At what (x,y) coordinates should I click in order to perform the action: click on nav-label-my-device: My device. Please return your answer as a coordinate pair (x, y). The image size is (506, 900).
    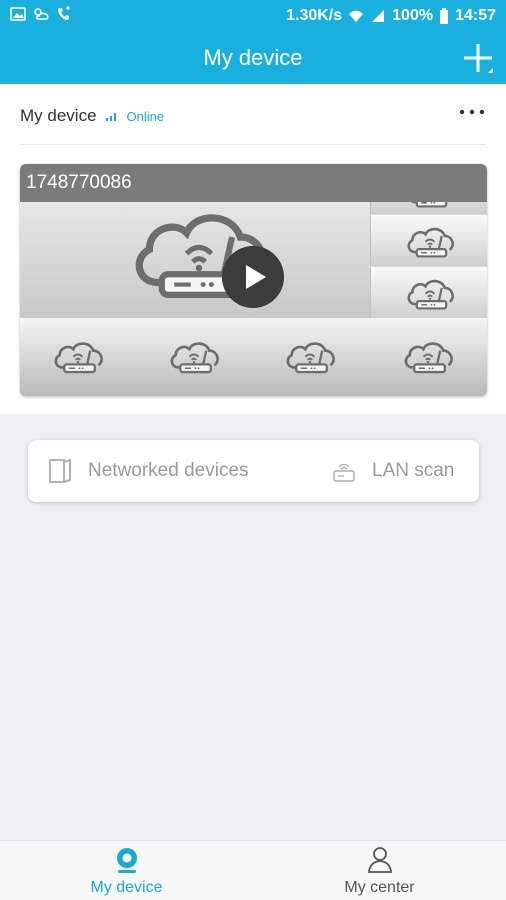
    Looking at the image, I should click on (126, 887).